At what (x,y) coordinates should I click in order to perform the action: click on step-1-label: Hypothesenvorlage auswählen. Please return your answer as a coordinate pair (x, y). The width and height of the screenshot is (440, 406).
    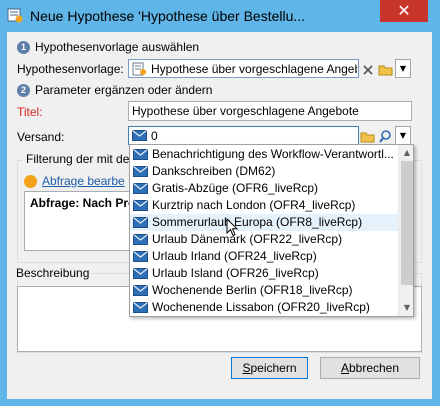
    Looking at the image, I should click on (117, 47).